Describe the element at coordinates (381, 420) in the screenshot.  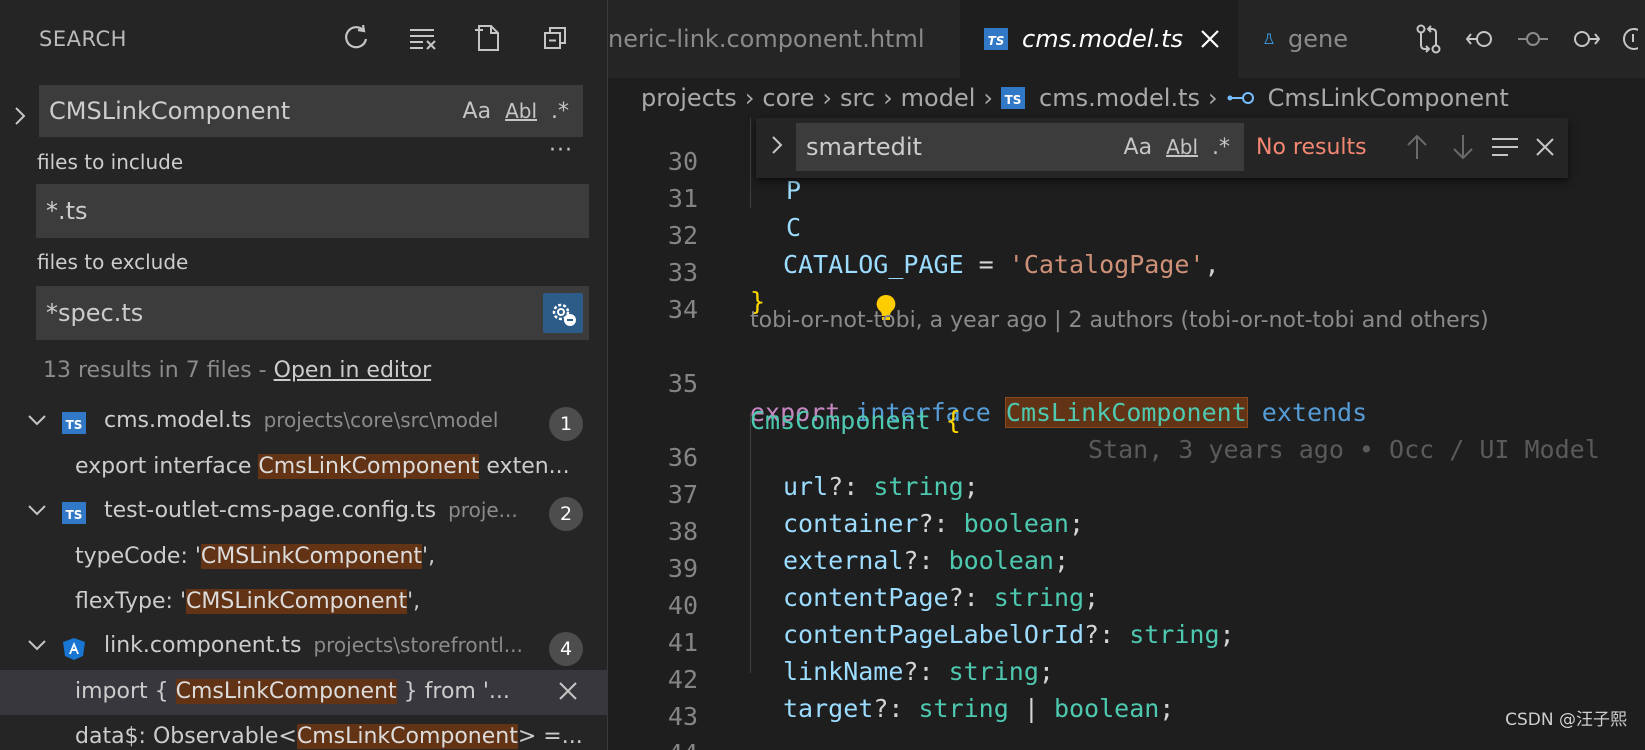
I see `result-file-path: projects\core\src\model` at that location.